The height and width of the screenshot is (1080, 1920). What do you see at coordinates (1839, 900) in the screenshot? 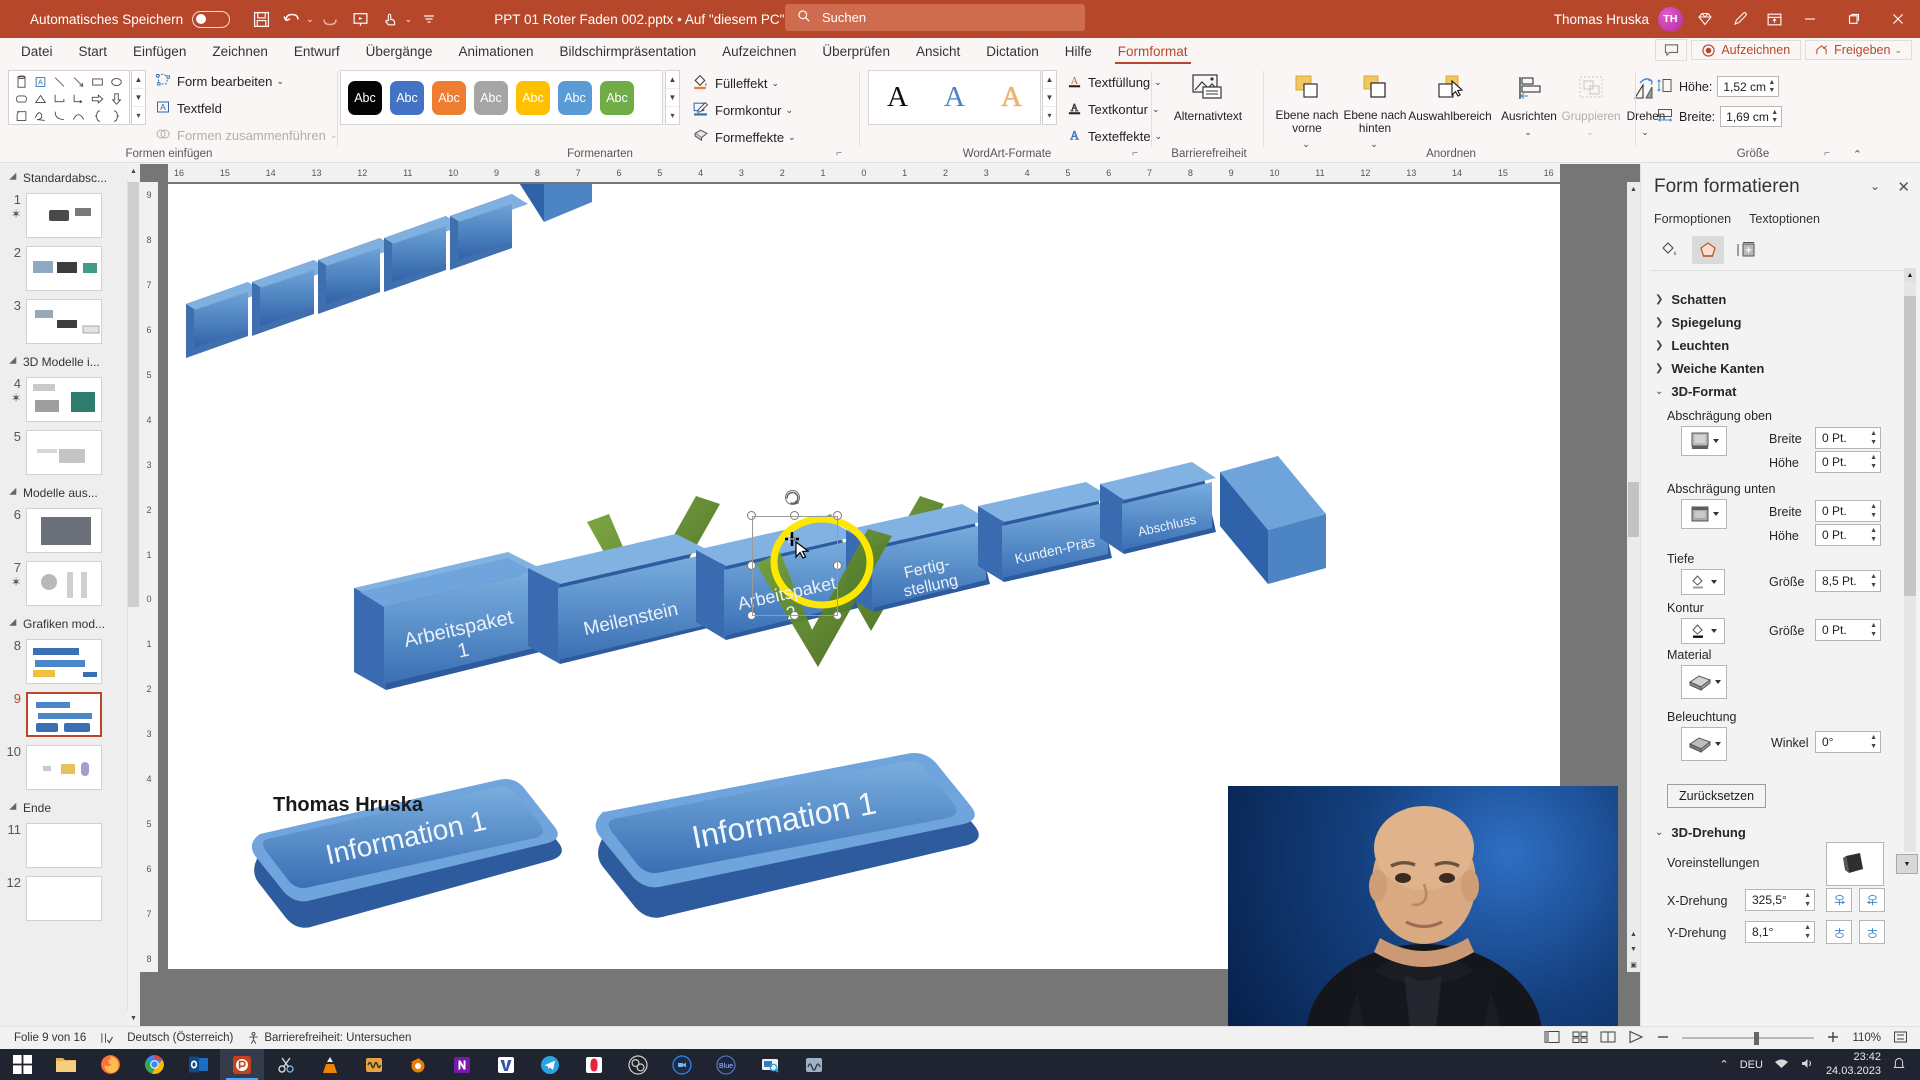
I see `x-rotate-left-button` at bounding box center [1839, 900].